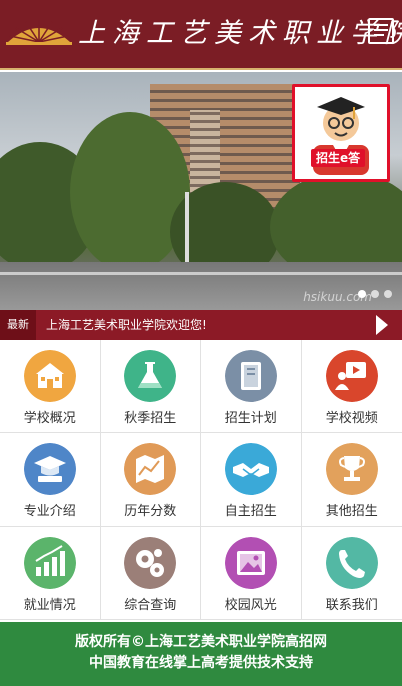 The width and height of the screenshot is (402, 686). What do you see at coordinates (351, 469) in the screenshot?
I see `trophy-icon` at bounding box center [351, 469].